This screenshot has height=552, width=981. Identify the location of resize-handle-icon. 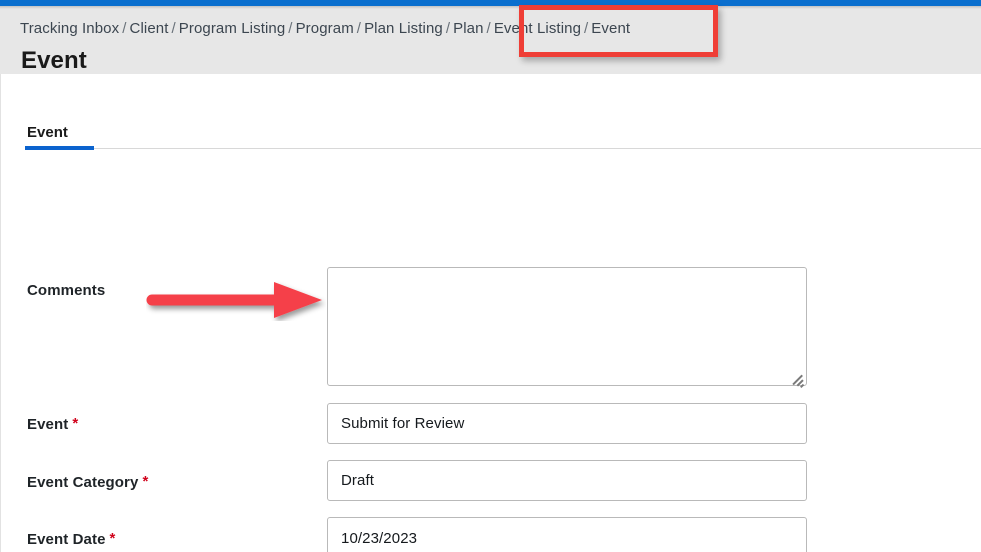
(797, 379).